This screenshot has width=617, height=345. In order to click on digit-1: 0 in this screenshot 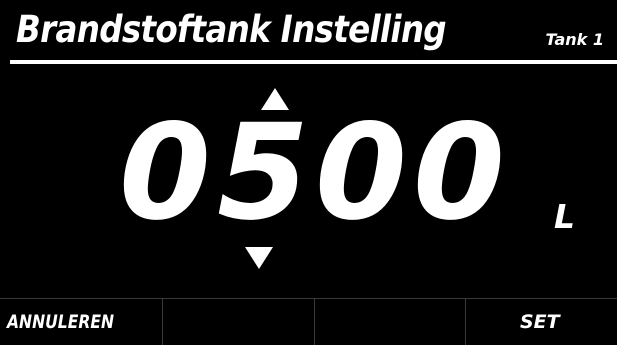, I will do `click(164, 173)`.